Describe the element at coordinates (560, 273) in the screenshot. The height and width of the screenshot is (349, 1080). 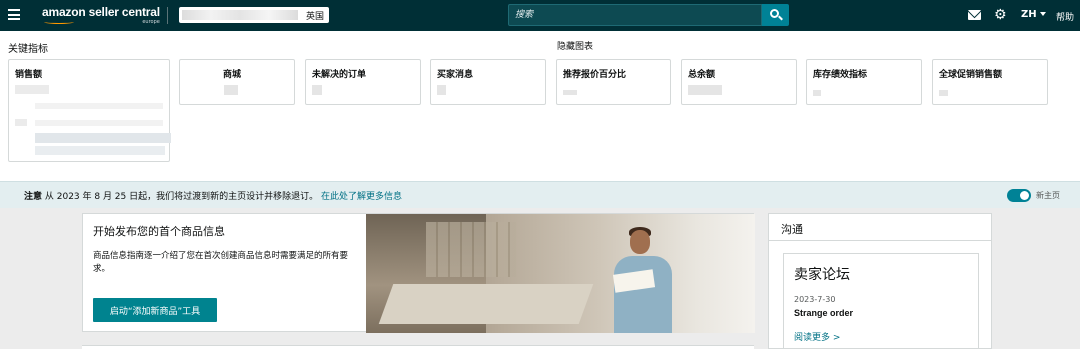
I see `workshop-photo` at that location.